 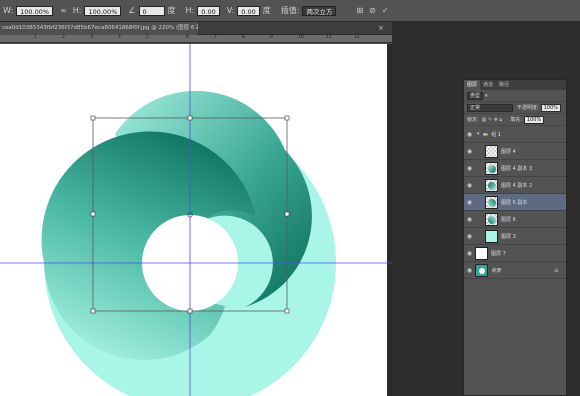 I want to click on layer-row-selected: ◉ 图层 6 副本, so click(x=515, y=202).